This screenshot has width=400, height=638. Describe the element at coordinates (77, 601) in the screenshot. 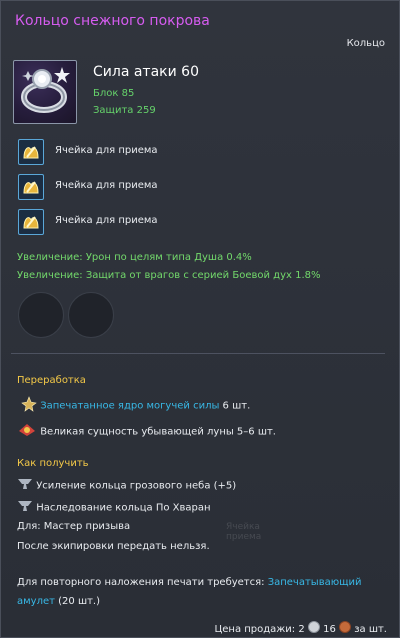

I see `reseal-qty: (20 шт.)` at that location.